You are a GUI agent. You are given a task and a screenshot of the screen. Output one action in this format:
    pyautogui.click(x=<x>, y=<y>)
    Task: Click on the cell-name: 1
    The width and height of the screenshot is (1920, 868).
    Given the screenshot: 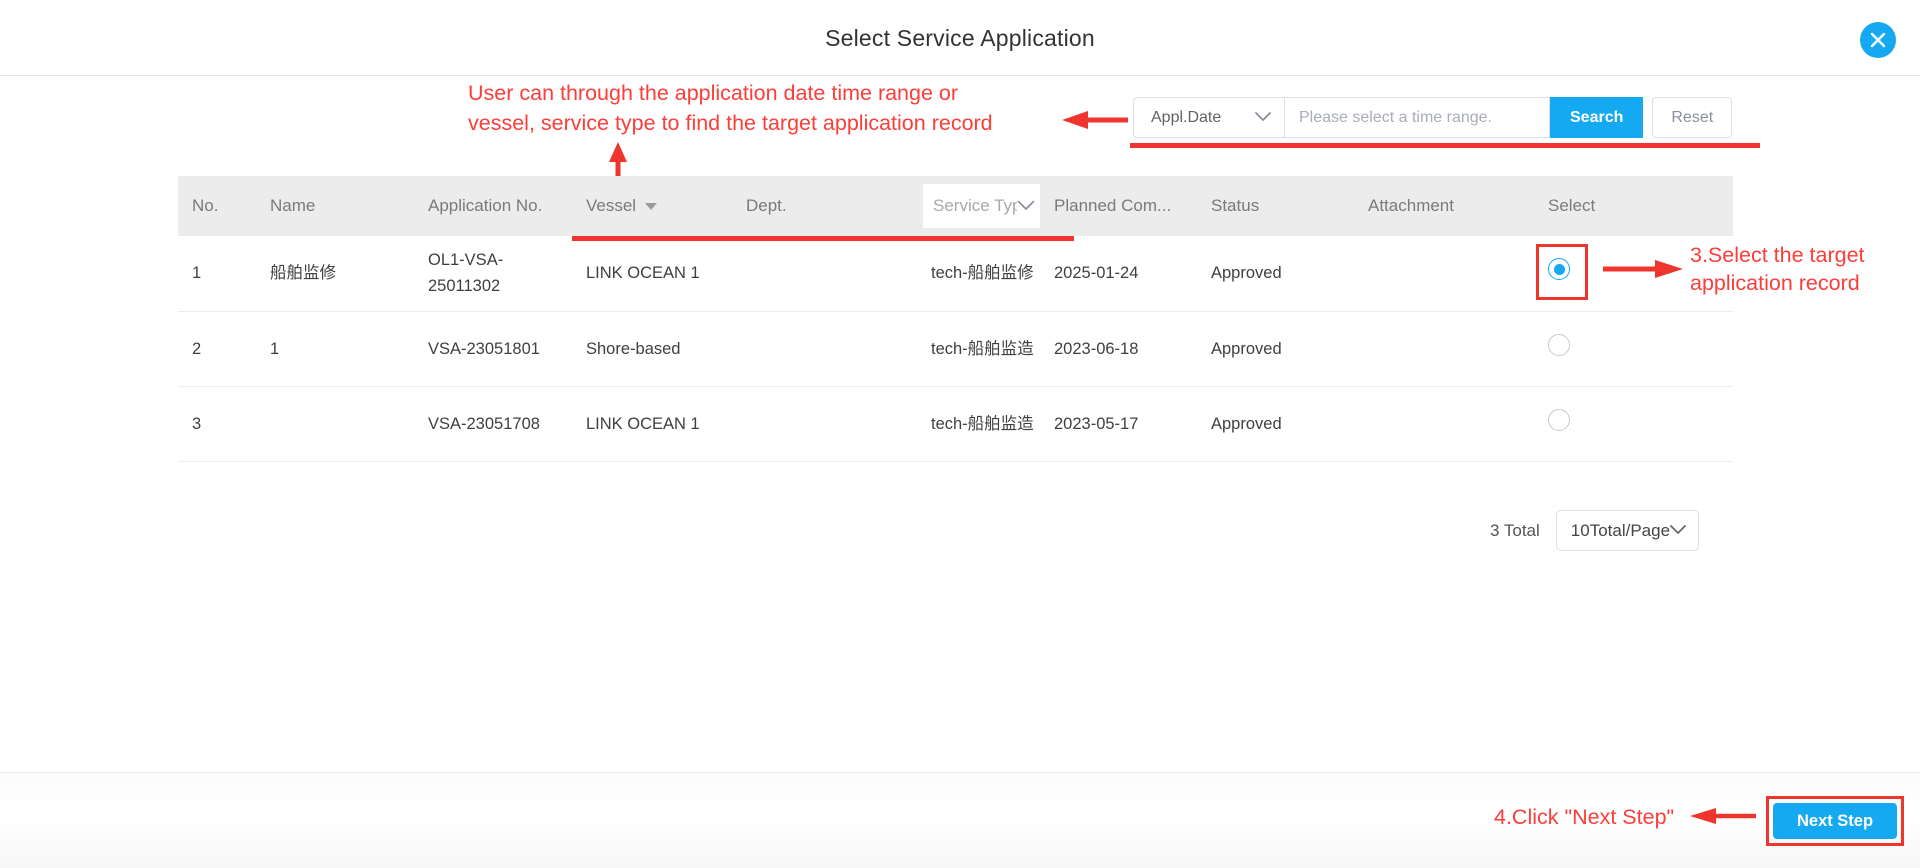 What is the action you would take?
    pyautogui.click(x=335, y=349)
    